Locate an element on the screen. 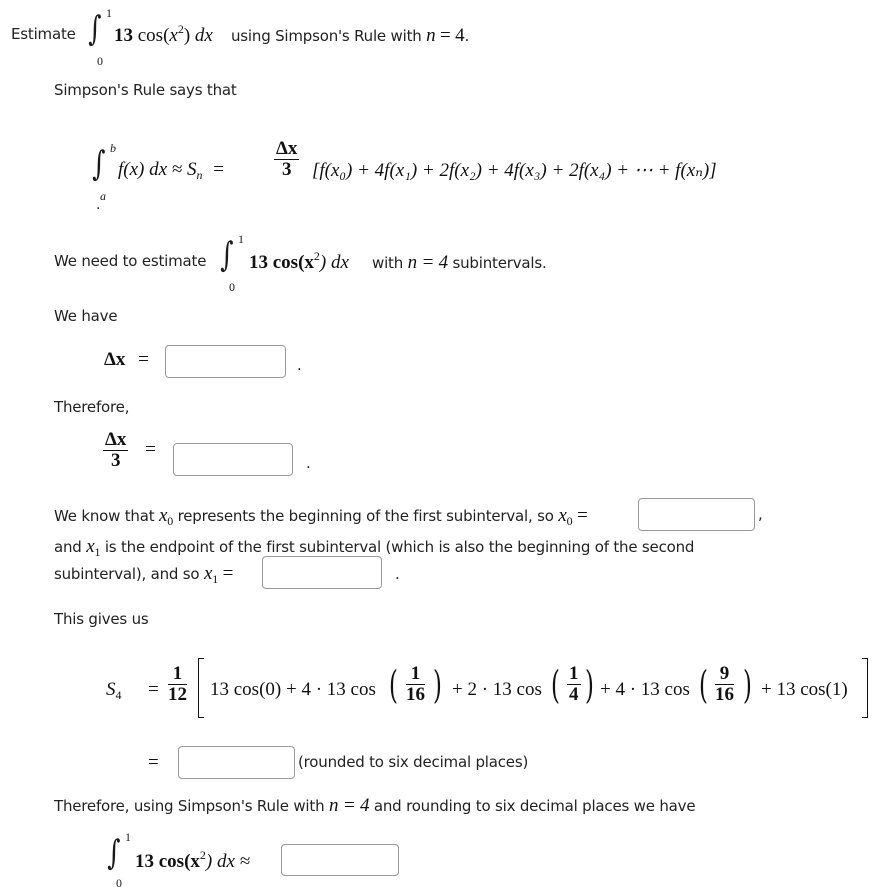  paren-close-2: ) is located at coordinates (589, 685).